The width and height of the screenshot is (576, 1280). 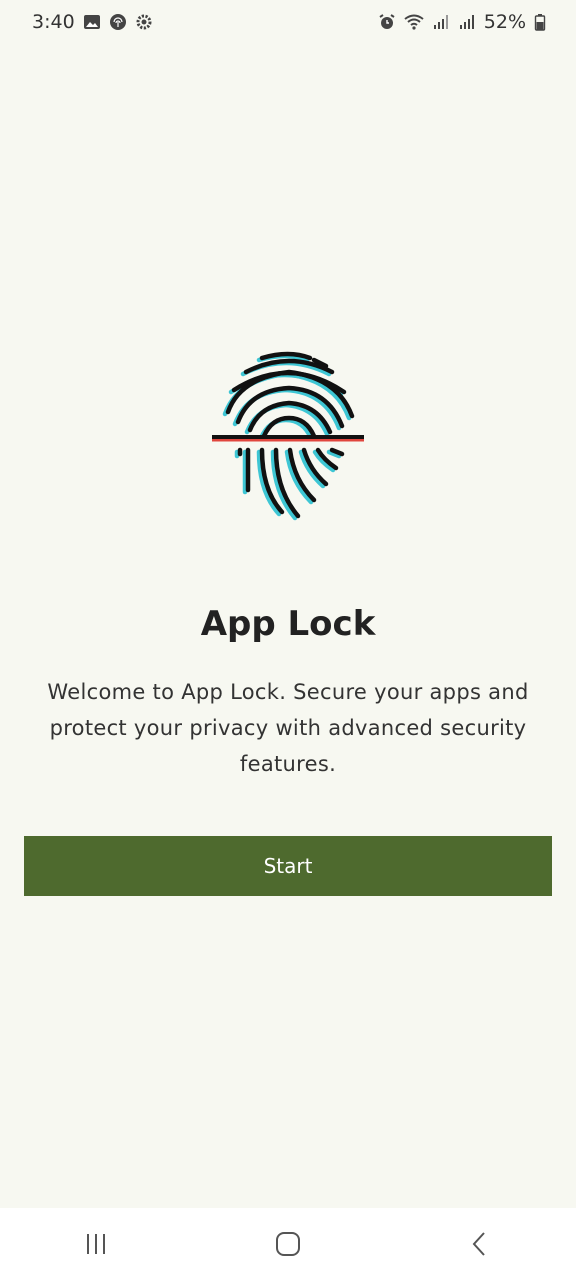 I want to click on fingerprint-icon, so click(x=117, y=22).